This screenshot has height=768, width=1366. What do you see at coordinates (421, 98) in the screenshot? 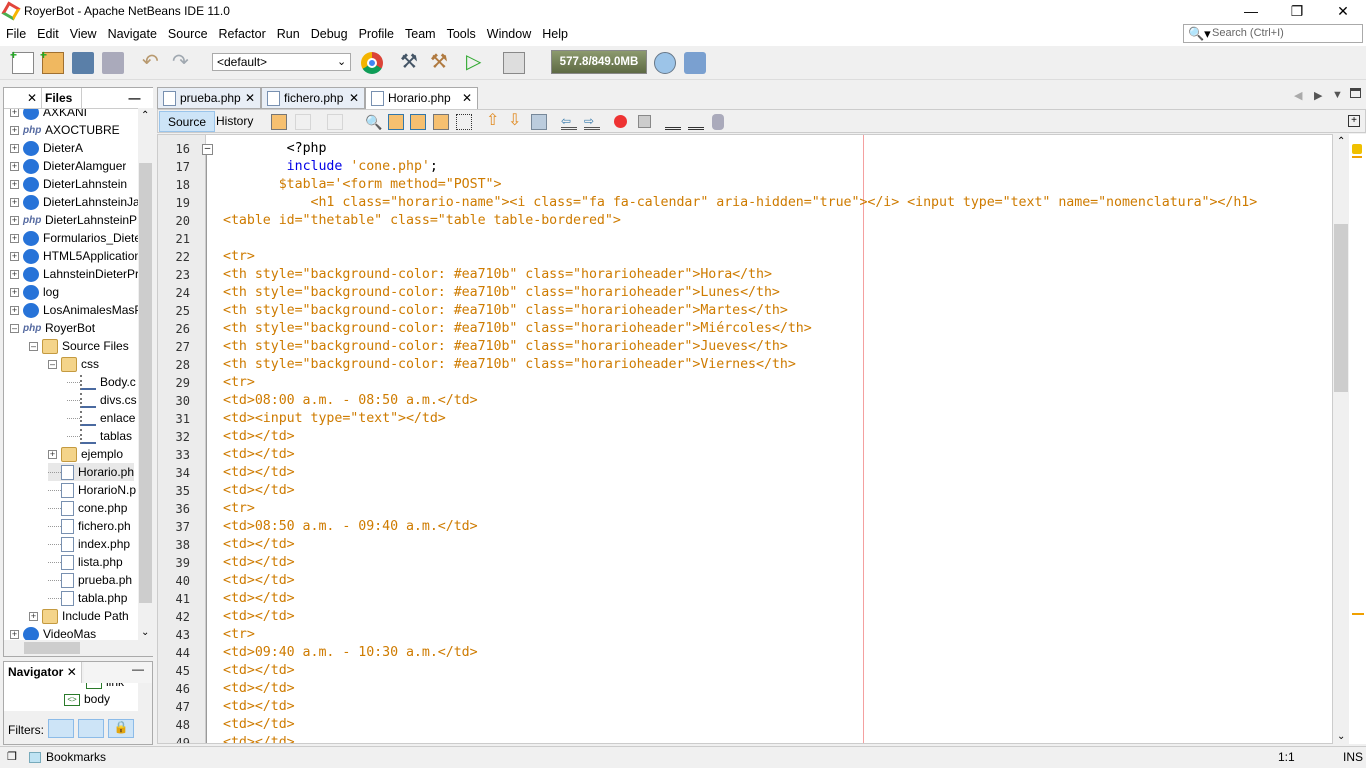
I see `tab-horario-php: Horario.php ✕` at bounding box center [421, 98].